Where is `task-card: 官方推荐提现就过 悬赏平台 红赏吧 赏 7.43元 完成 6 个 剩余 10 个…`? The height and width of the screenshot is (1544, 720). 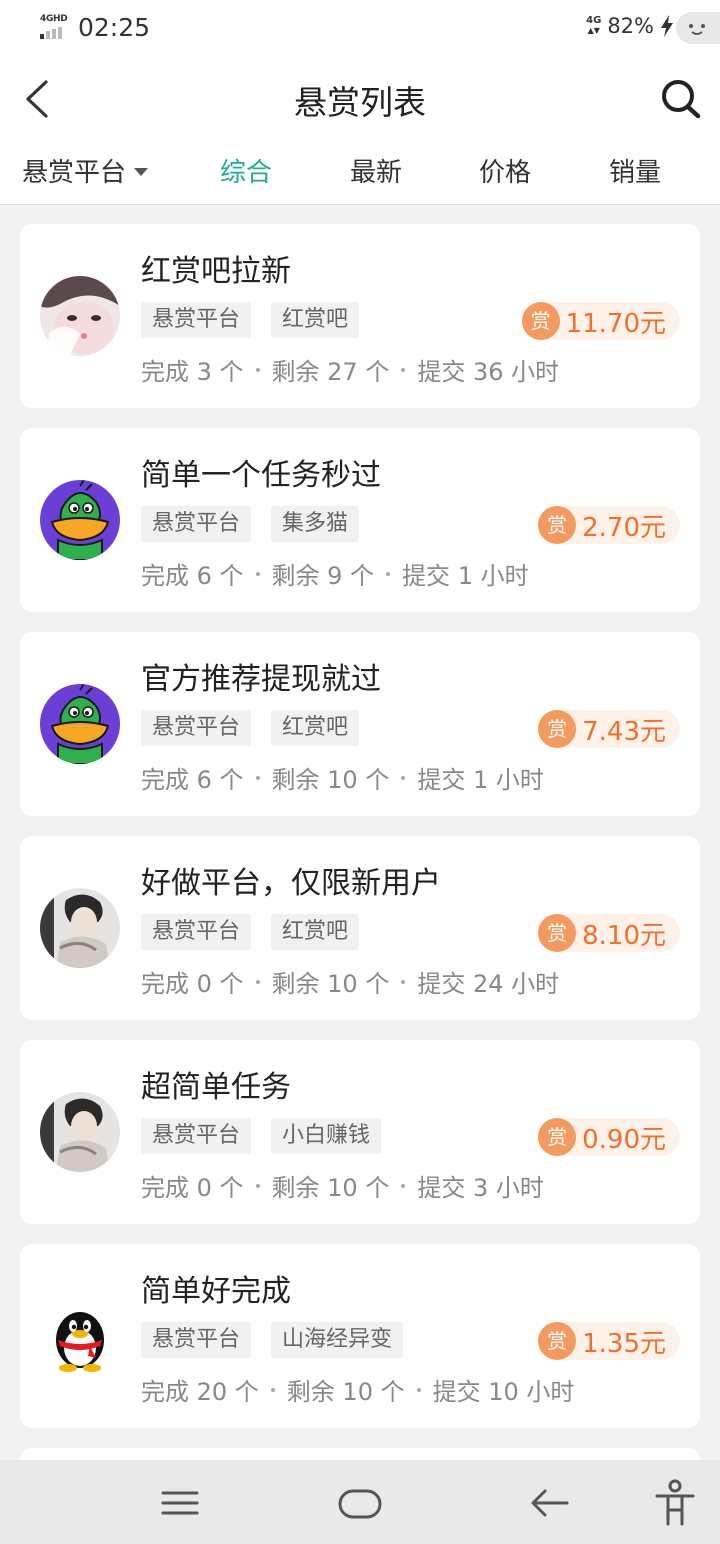 task-card: 官方推荐提现就过 悬赏平台 红赏吧 赏 7.43元 完成 6 个 剩余 10 个… is located at coordinates (360, 724).